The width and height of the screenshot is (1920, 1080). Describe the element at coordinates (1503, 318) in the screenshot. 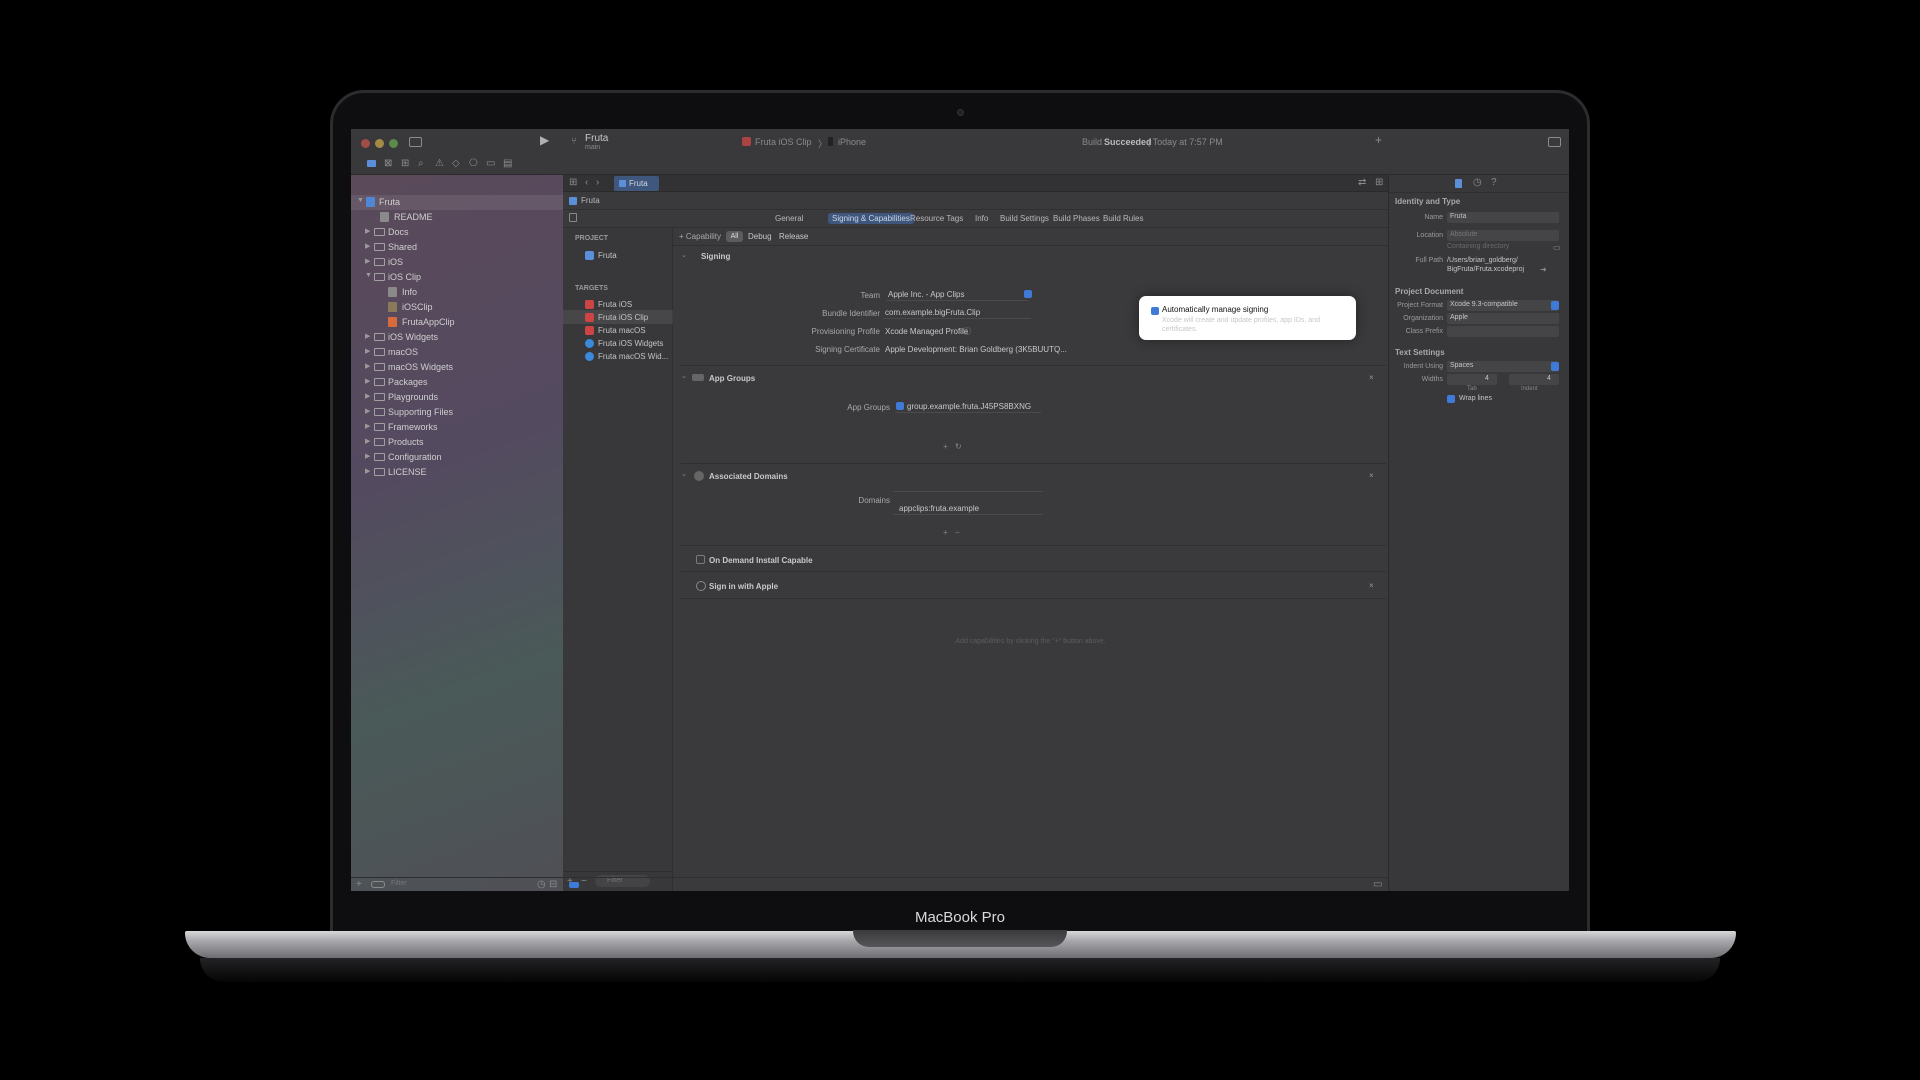

I see `org-field: Apple` at that location.